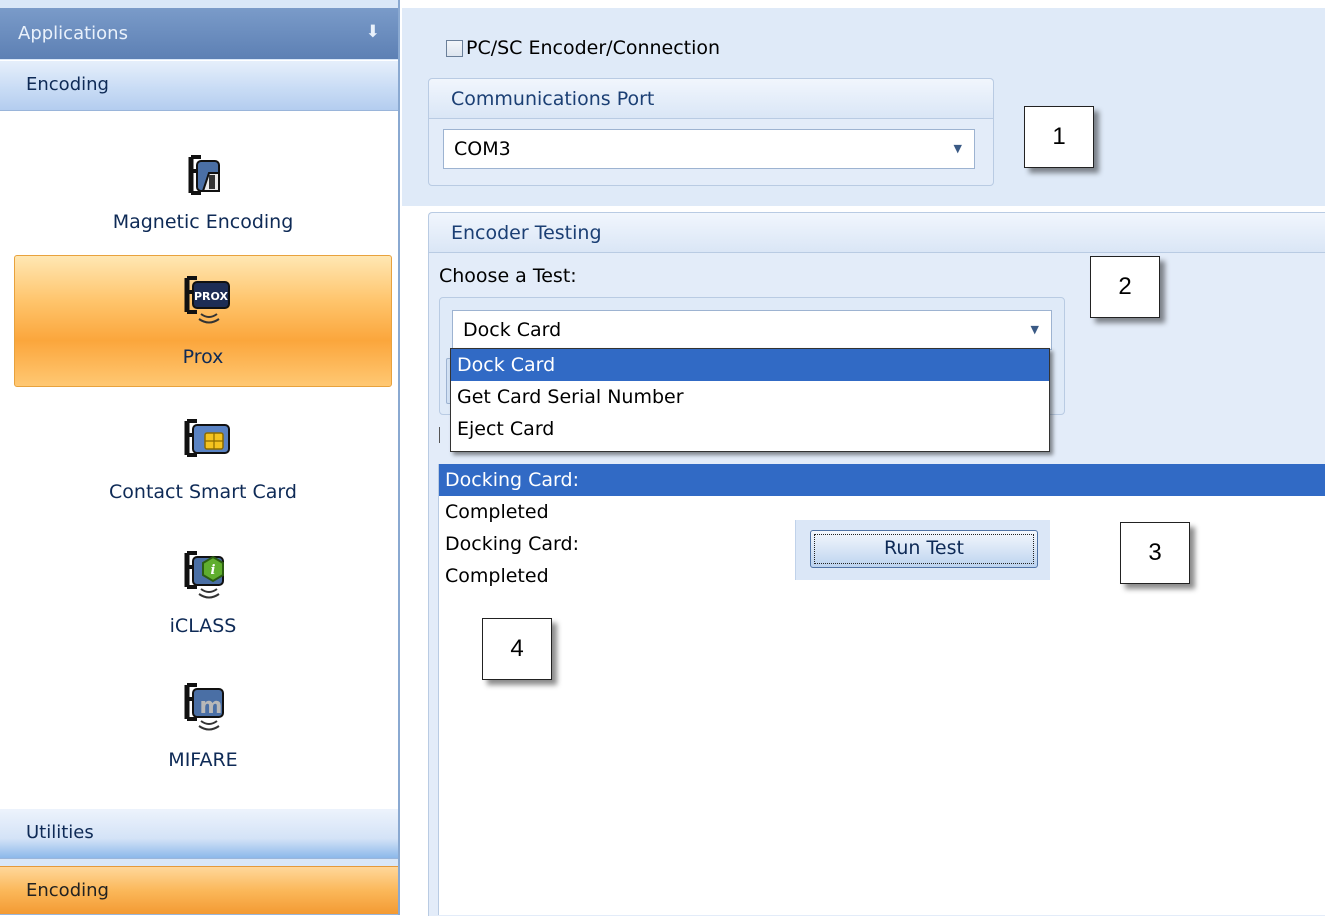 The width and height of the screenshot is (1325, 916). What do you see at coordinates (593, 48) in the screenshot?
I see `pcsc-checkbox-label: PC/SC Encoder/Connection` at bounding box center [593, 48].